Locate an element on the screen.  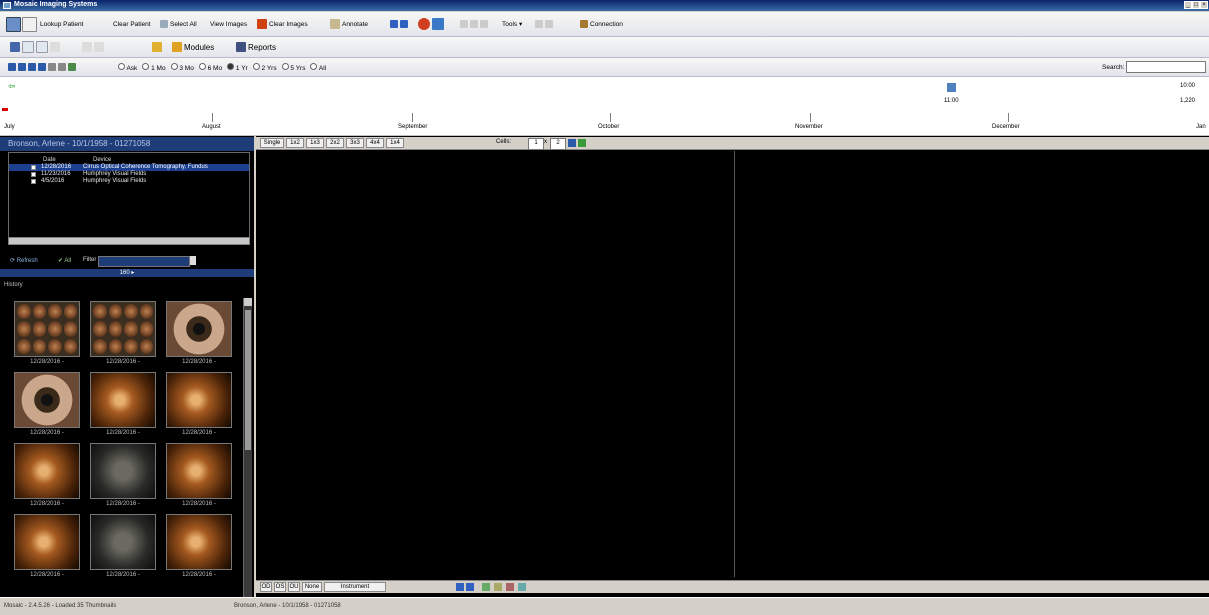
measure-icon is located at coordinates (484, 24).